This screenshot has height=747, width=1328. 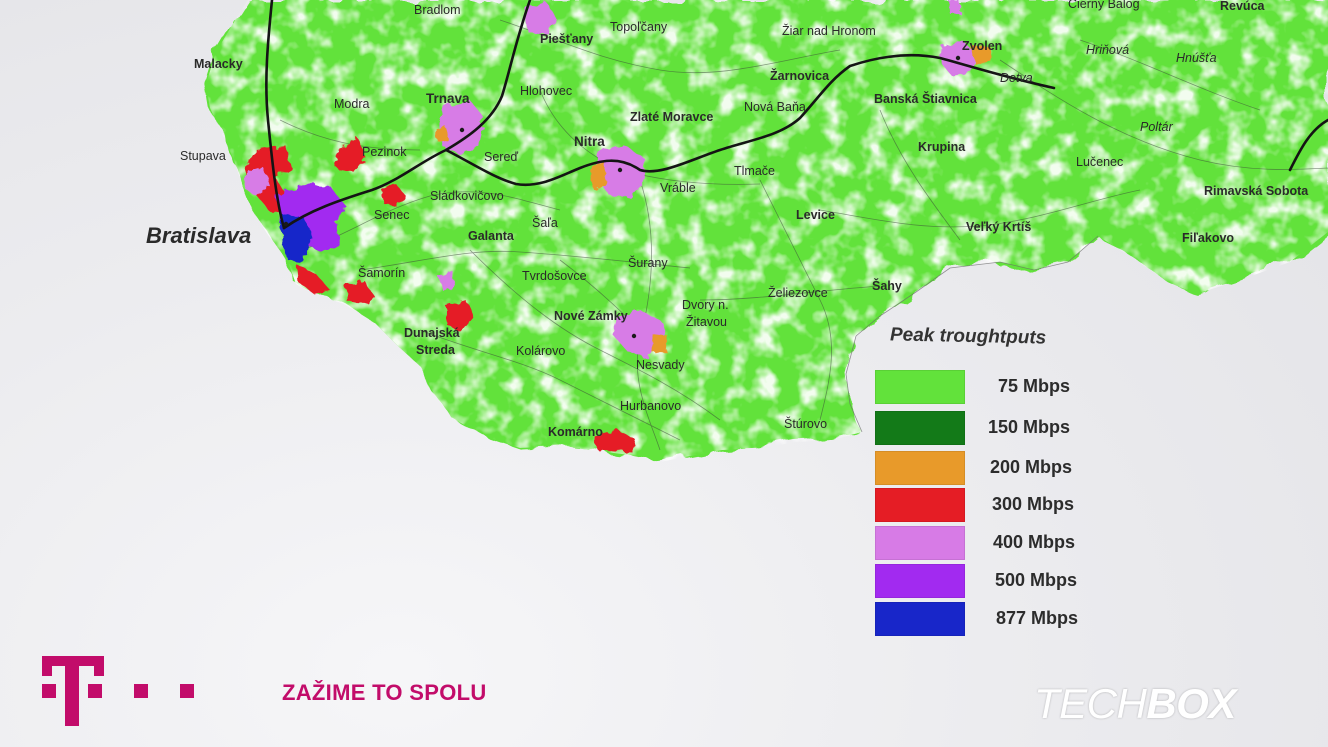 I want to click on legend-item: 400 Mbps, so click(x=992, y=543).